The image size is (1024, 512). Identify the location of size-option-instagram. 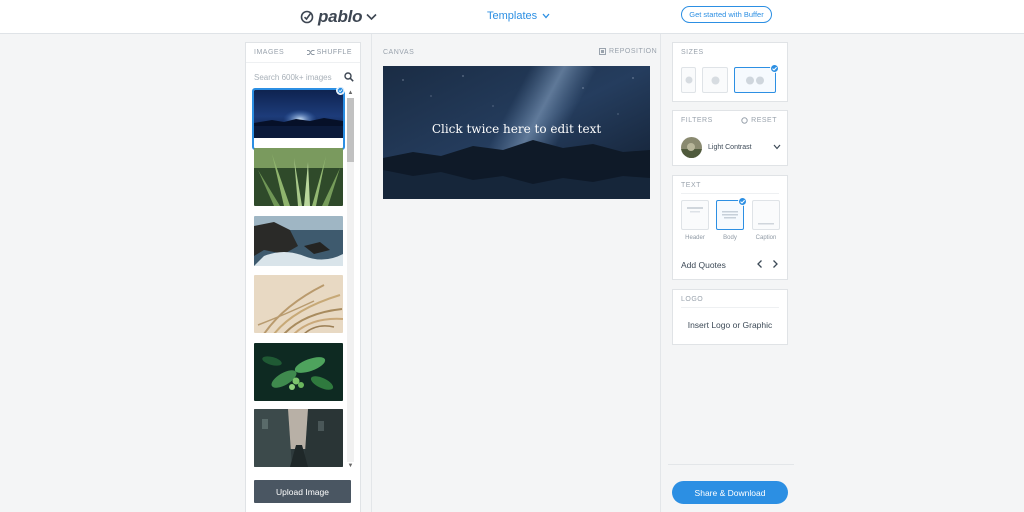
(715, 80).